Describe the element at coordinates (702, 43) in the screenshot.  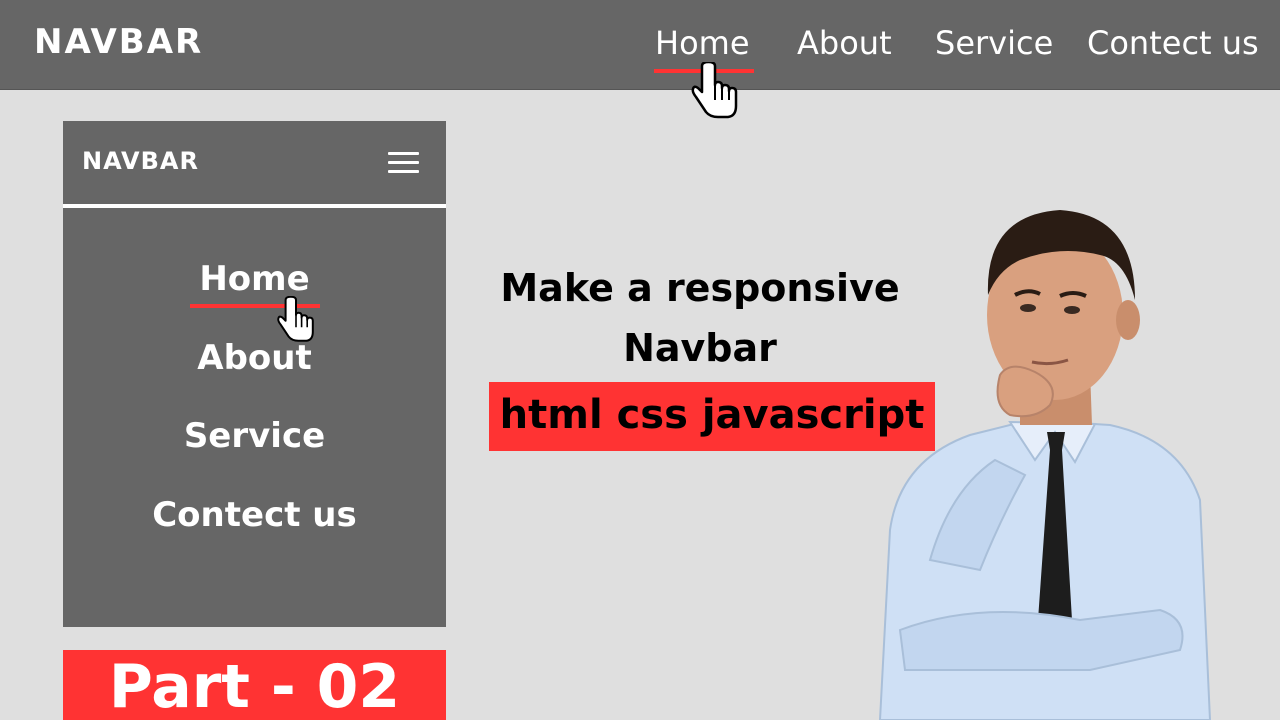
I see `nav-link-home: Home` at that location.